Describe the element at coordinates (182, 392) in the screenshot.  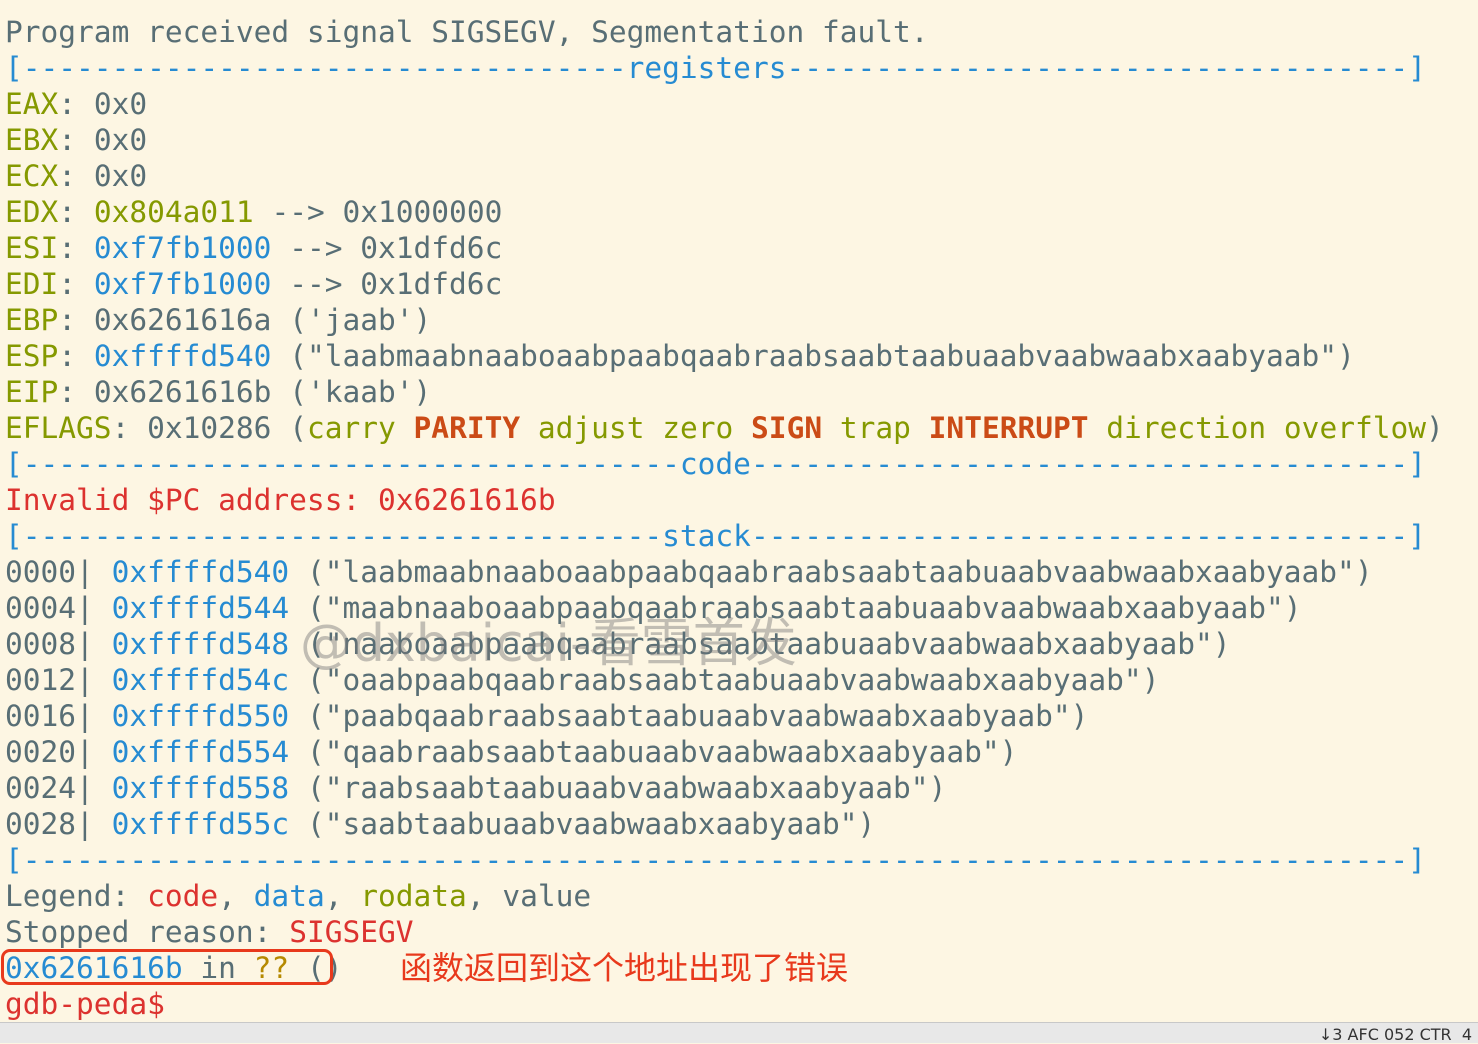
I see `register-value: 0x6261616b` at that location.